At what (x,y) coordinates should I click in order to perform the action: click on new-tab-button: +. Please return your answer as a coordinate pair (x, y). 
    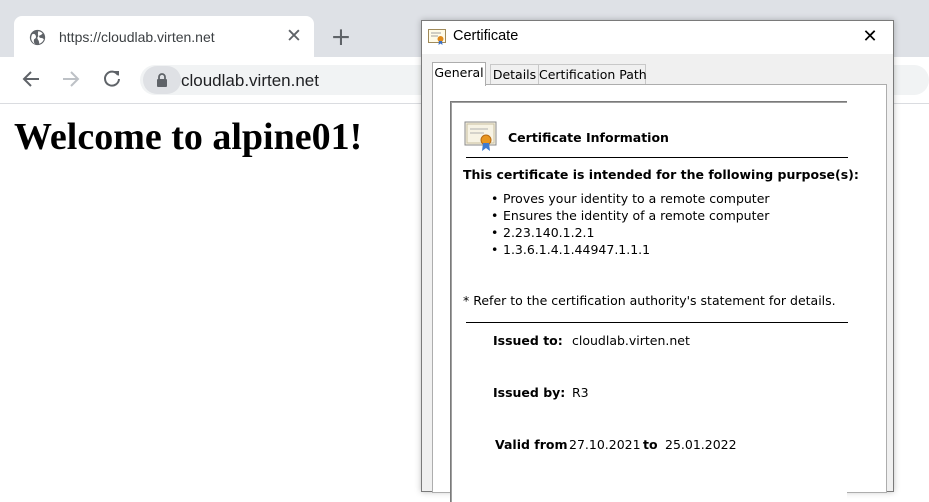
    Looking at the image, I should click on (341, 37).